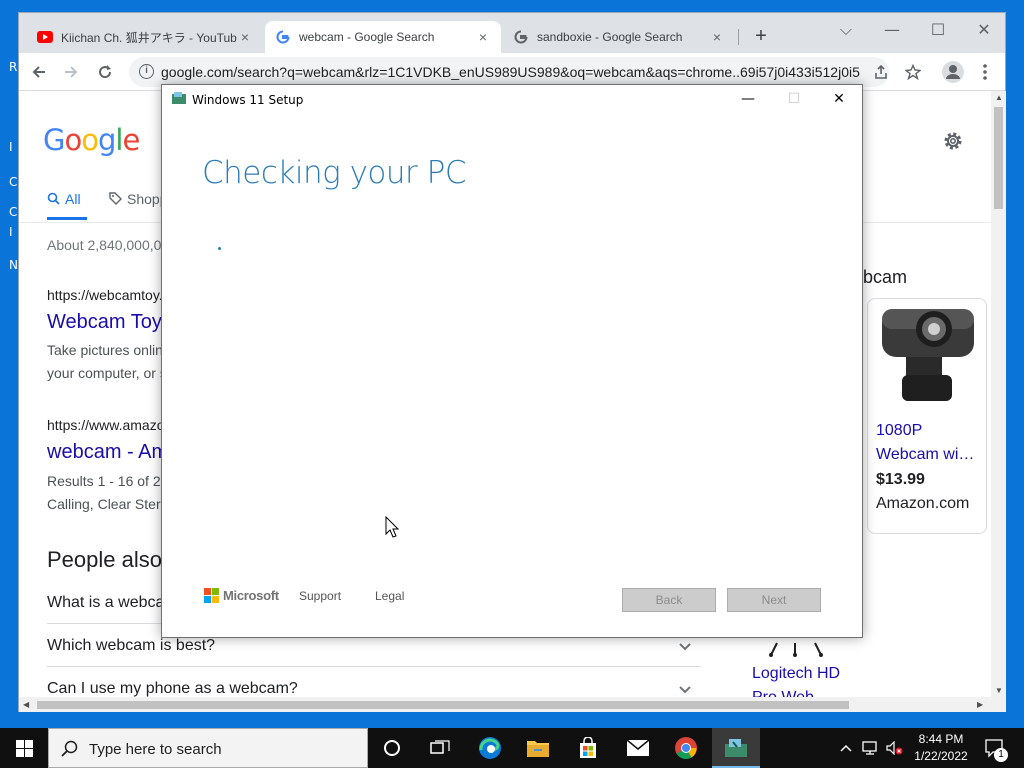 The width and height of the screenshot is (1024, 768). What do you see at coordinates (383, 37) in the screenshot?
I see `tab-webcam-search: webcam - Google Search ×` at bounding box center [383, 37].